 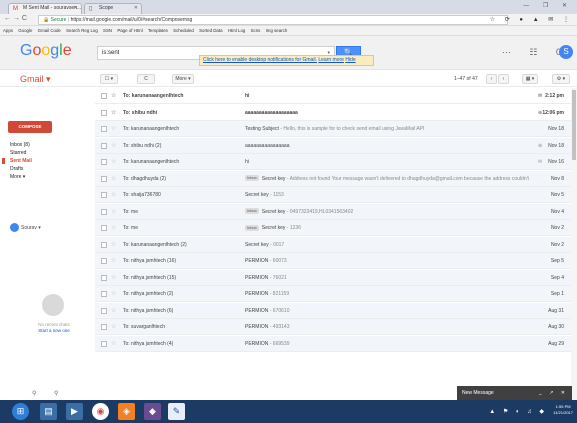 What do you see at coordinates (256, 30) in the screenshot?
I see `bookmark-item: Scns` at bounding box center [256, 30].